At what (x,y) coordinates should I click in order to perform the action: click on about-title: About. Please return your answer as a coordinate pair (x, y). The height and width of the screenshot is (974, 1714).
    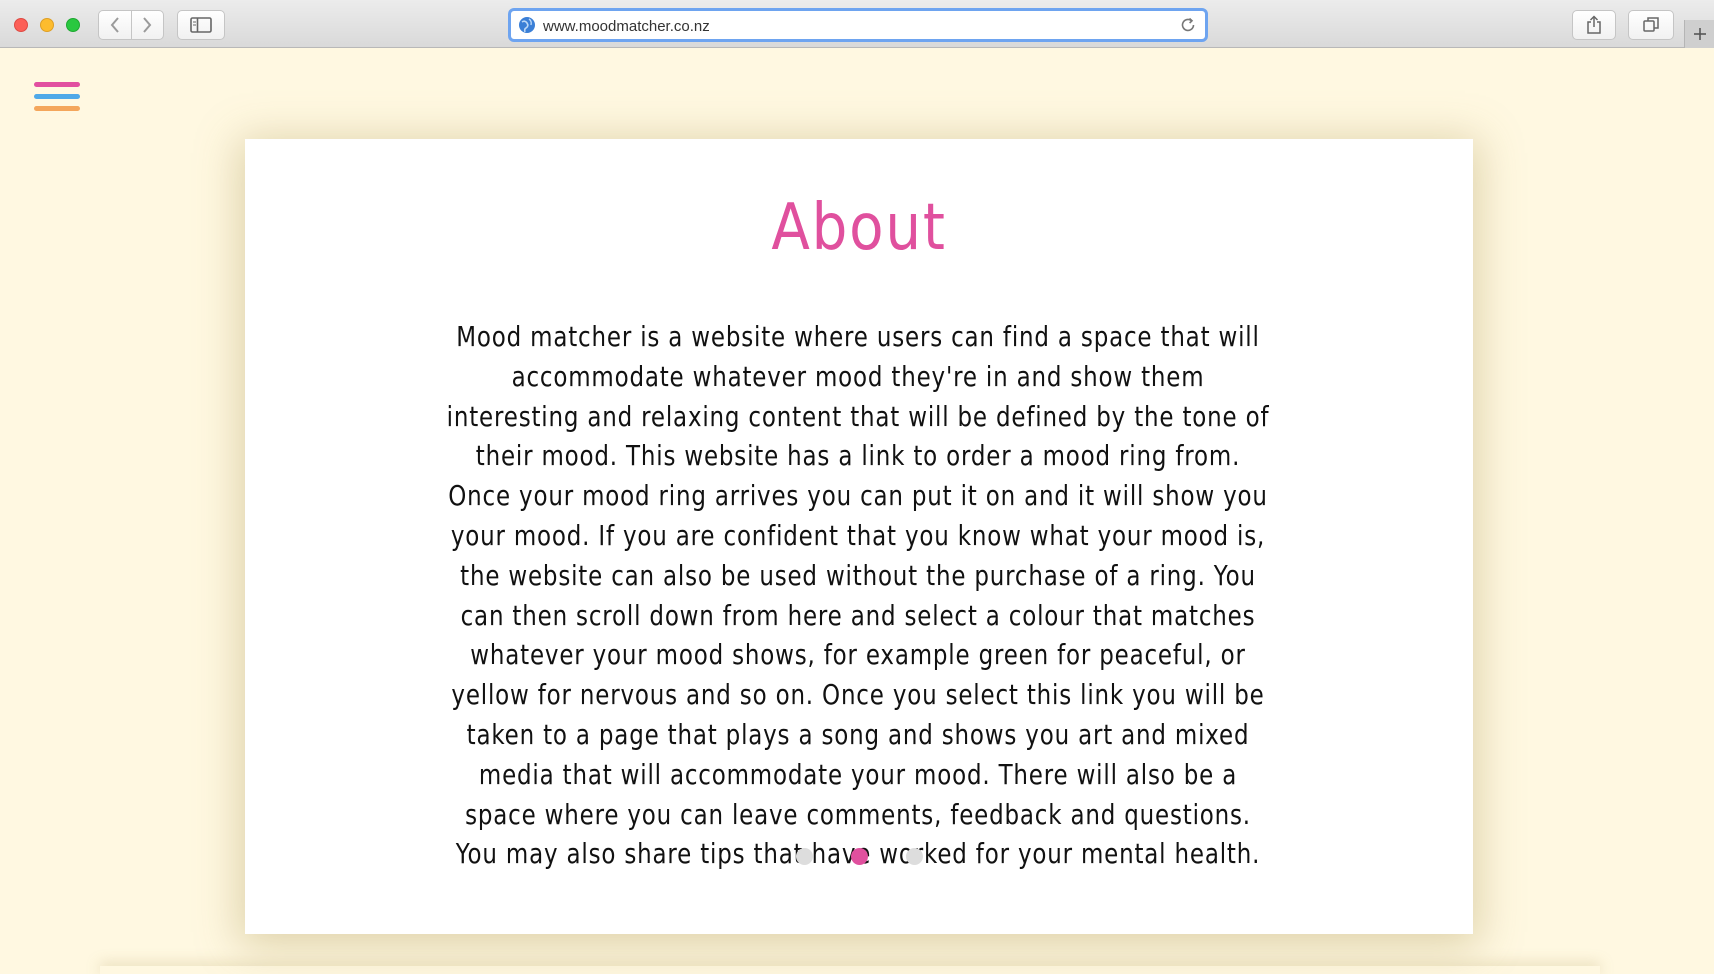
    Looking at the image, I should click on (859, 228).